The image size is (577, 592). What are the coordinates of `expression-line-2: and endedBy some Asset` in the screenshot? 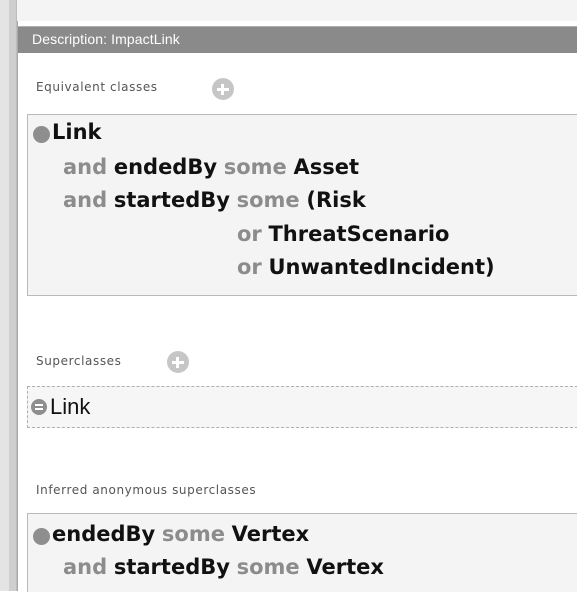 It's located at (211, 167).